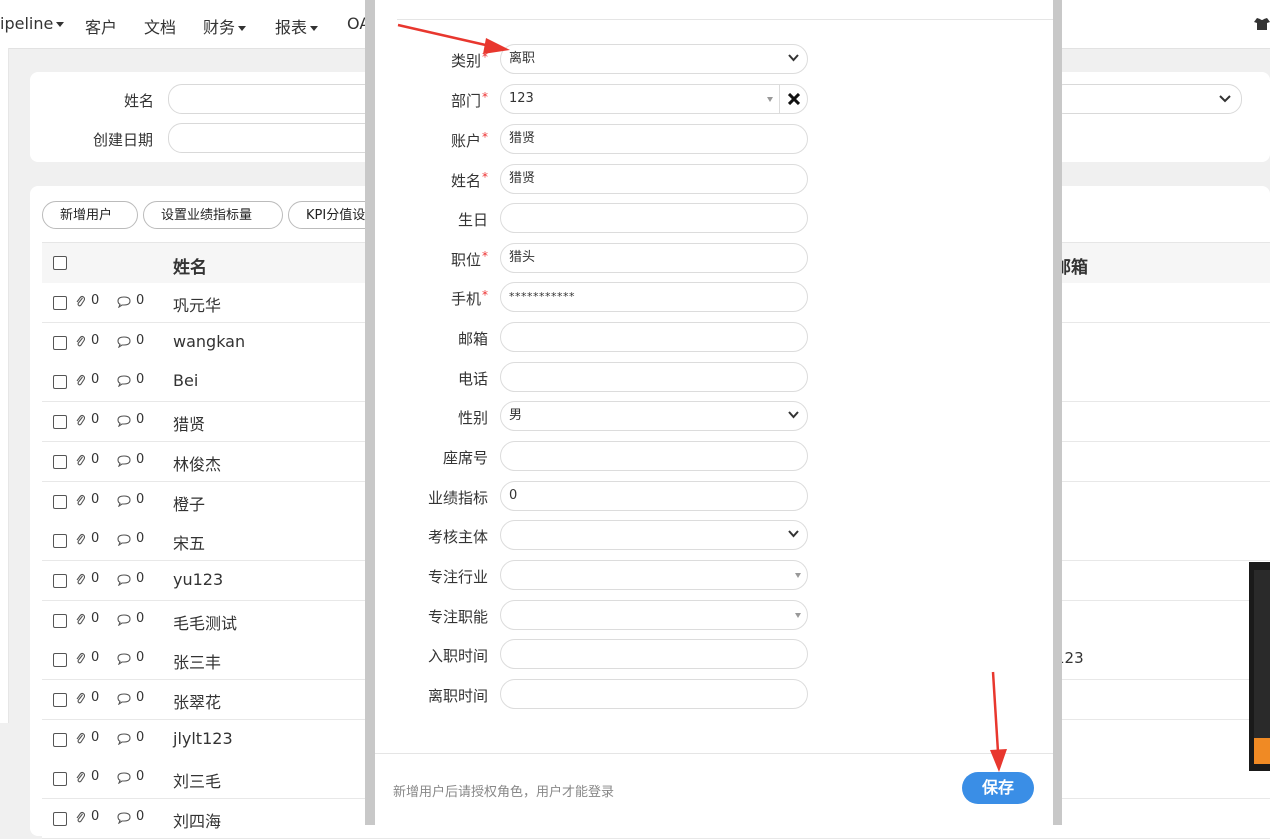 The height and width of the screenshot is (839, 1270). I want to click on set-target-button: 设置业绩指标量, so click(213, 215).